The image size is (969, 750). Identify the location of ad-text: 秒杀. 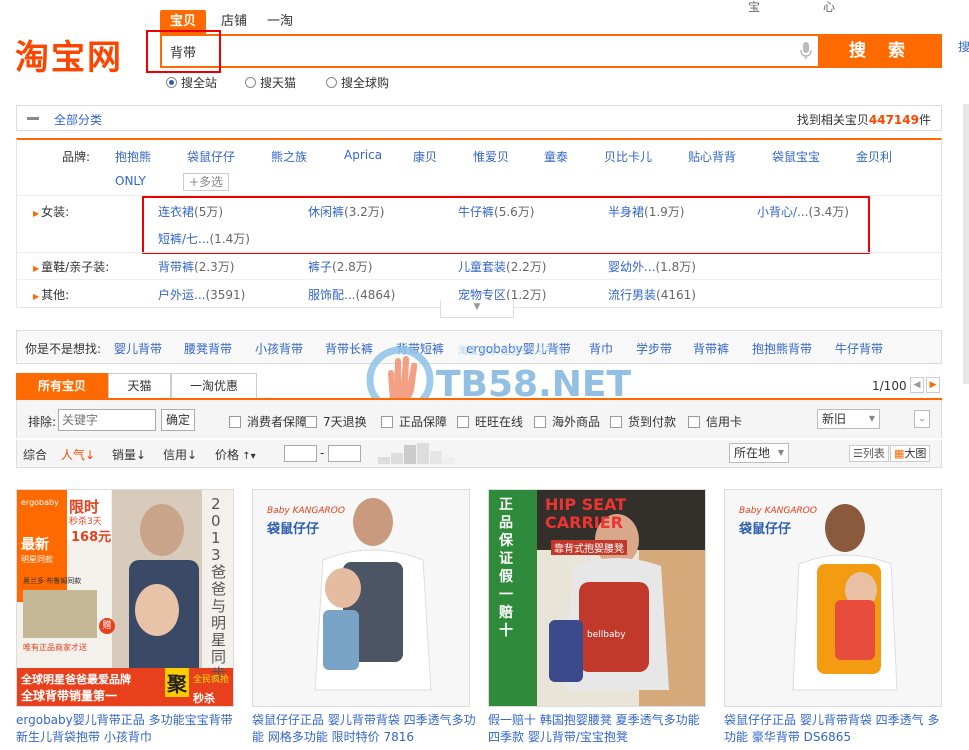
(204, 698).